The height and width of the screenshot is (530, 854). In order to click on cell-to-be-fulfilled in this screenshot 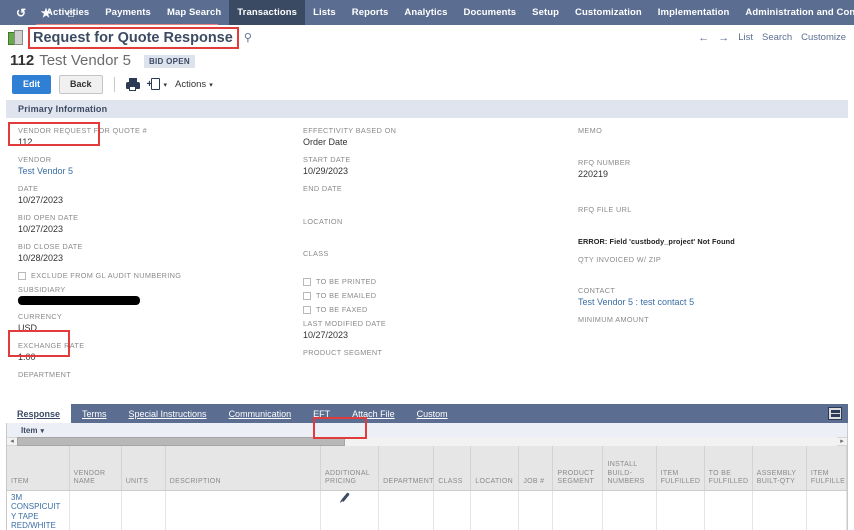, I will do `click(728, 510)`.